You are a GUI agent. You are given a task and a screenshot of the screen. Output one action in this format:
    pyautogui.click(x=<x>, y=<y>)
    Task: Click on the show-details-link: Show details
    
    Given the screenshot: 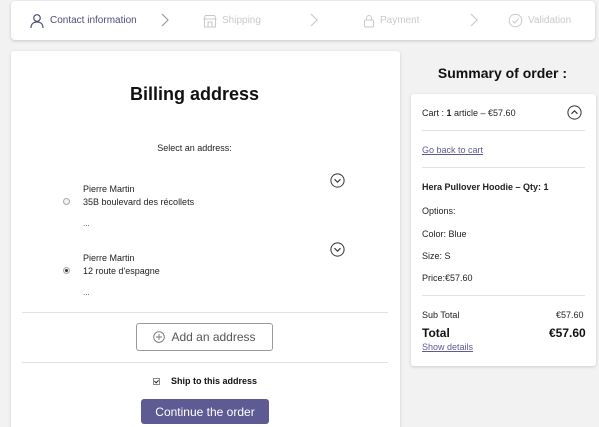 What is the action you would take?
    pyautogui.click(x=447, y=347)
    